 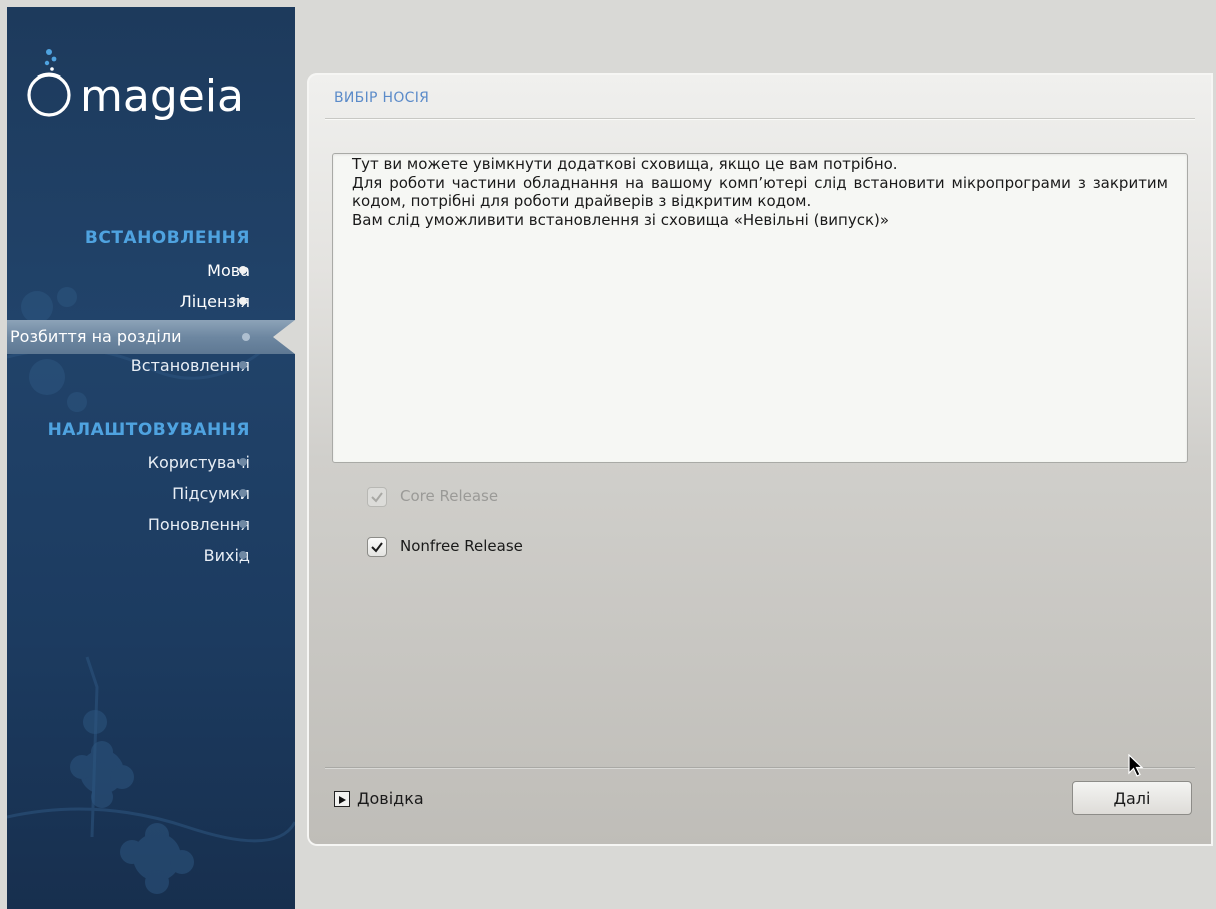 I want to click on sidebar-item-installation: Встановлення, so click(x=190, y=365).